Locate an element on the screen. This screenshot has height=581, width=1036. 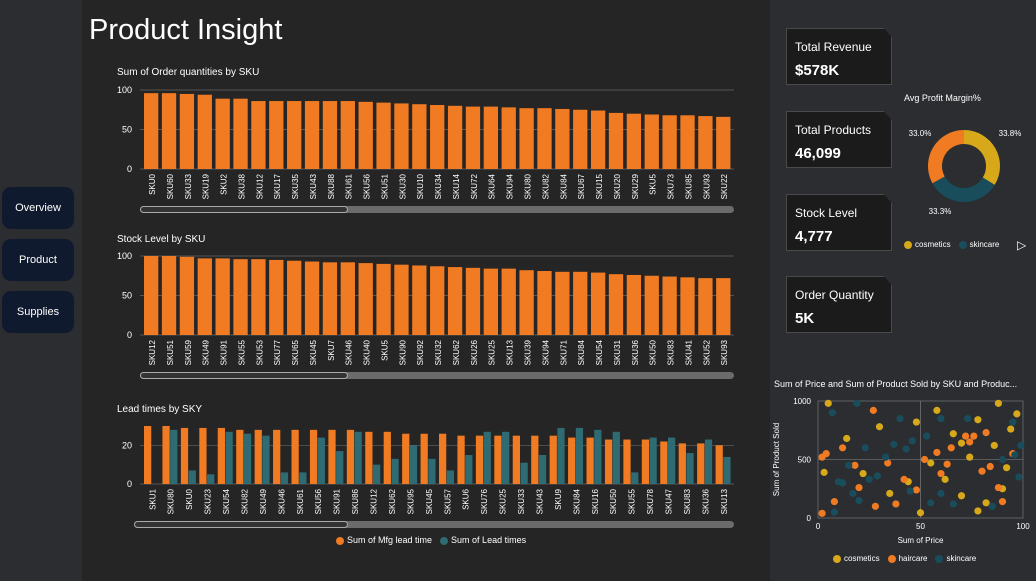
x-tick-label: SKU91 is located at coordinates (337, 501).